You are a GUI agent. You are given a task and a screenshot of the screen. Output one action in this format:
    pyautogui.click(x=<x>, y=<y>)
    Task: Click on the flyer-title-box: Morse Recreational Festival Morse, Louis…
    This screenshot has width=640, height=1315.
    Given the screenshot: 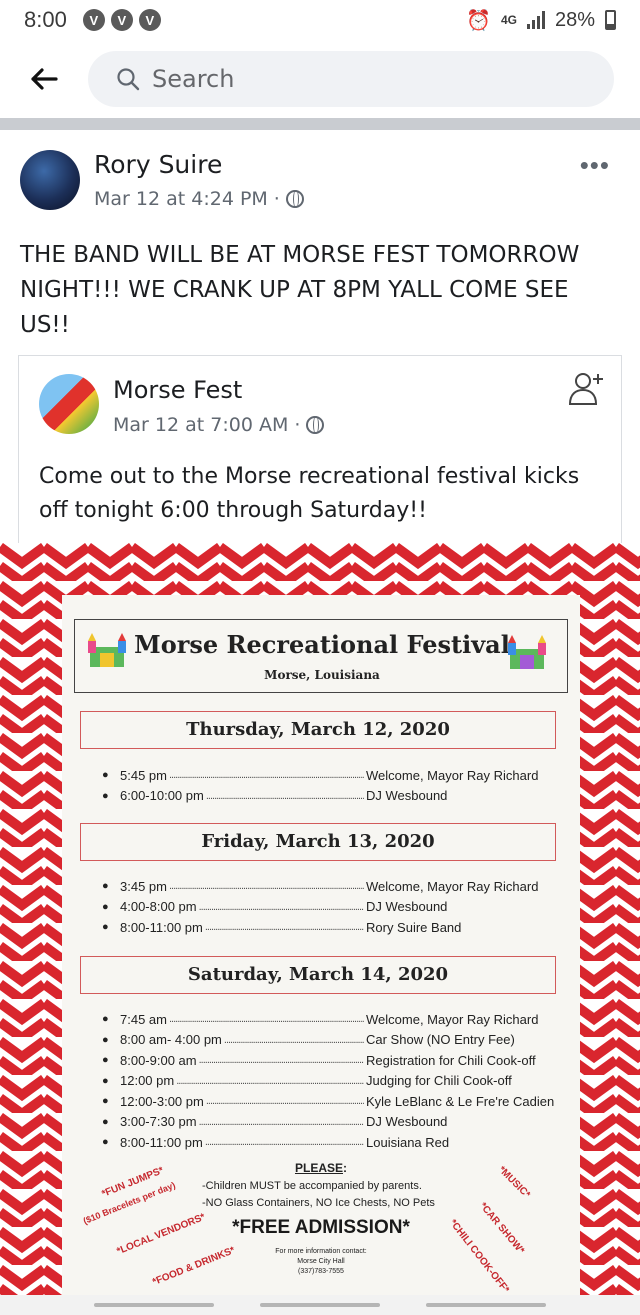 What is the action you would take?
    pyautogui.click(x=321, y=656)
    